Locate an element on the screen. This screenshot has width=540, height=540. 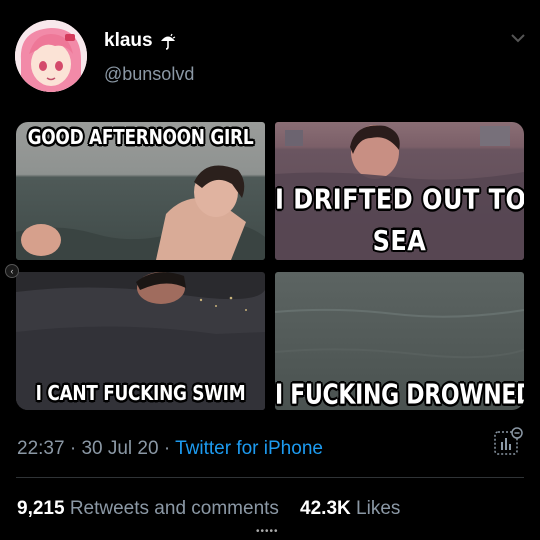
meme-caption-1: GOOD AFTERNOON GIRL is located at coordinates (140, 138).